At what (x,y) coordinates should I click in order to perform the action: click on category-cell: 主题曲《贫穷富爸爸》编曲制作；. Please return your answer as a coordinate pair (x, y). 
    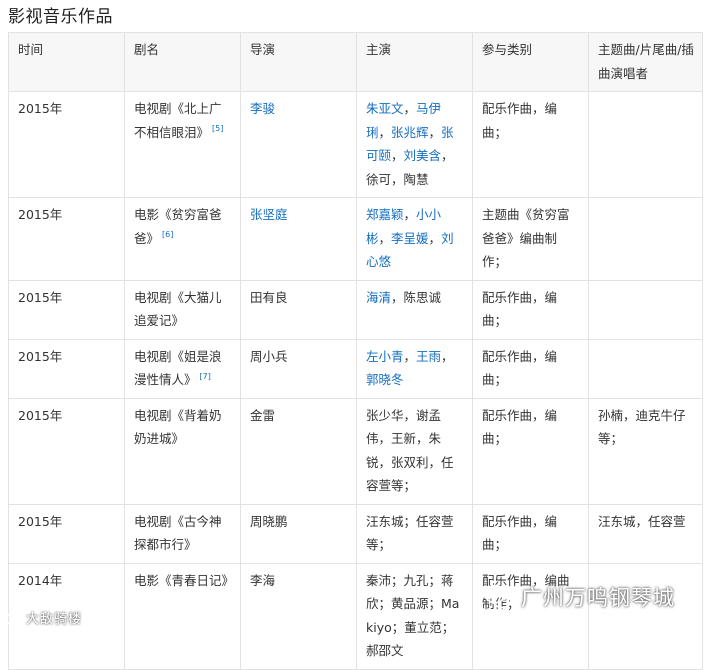
    Looking at the image, I should click on (530, 239).